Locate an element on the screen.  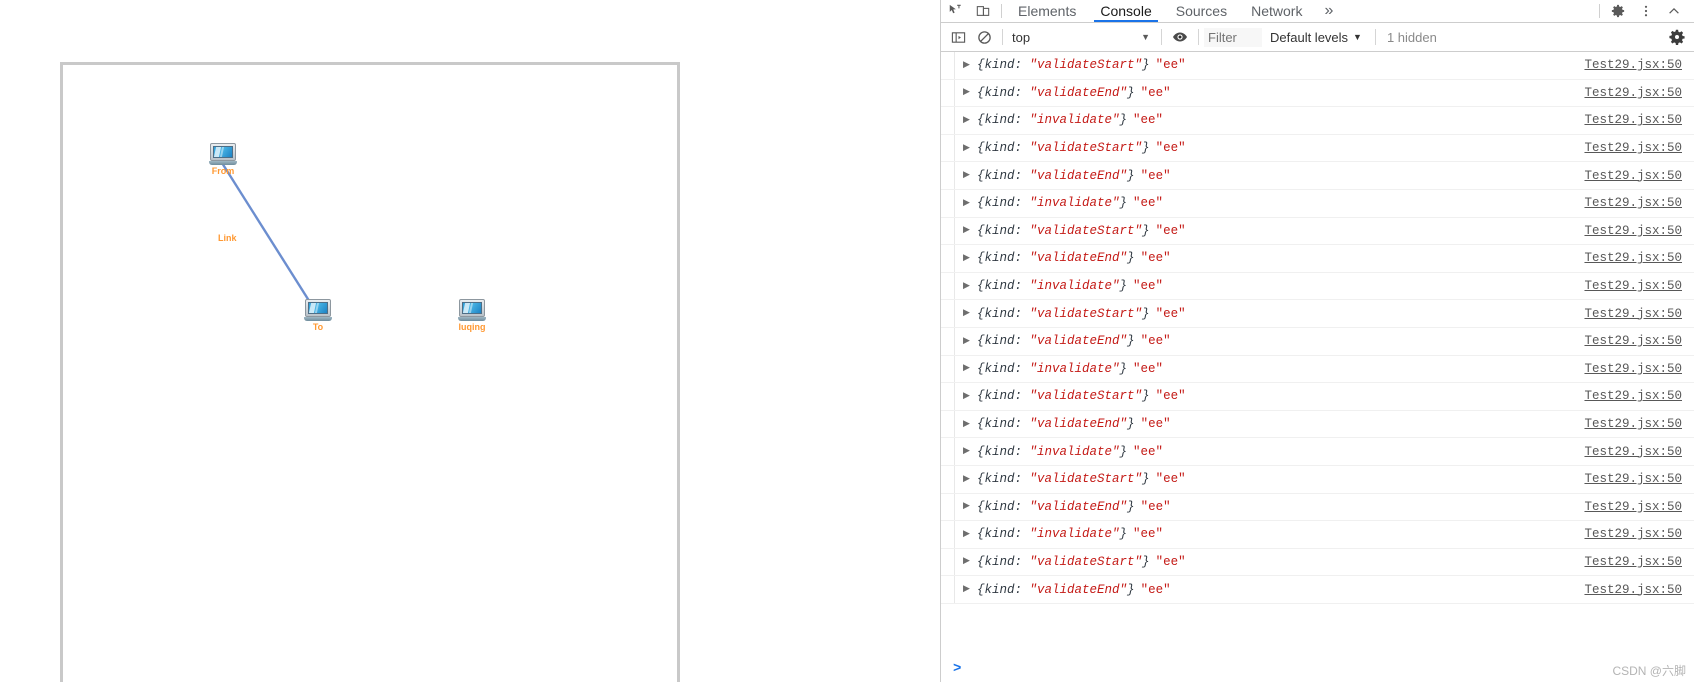
console-message-object: {kind: "validateStart"} is located at coordinates (1063, 562).